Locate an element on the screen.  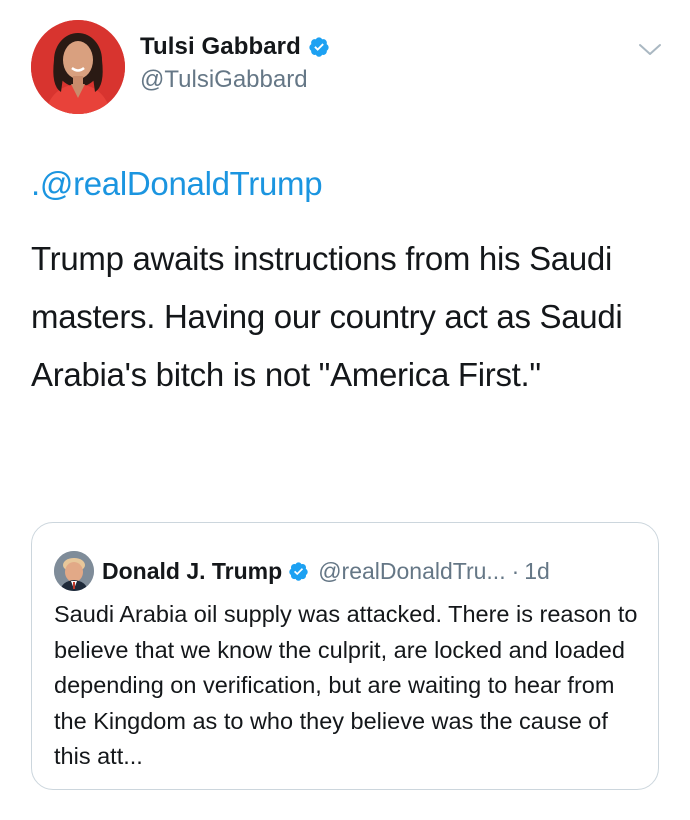
quoted-author-avatar is located at coordinates (74, 571).